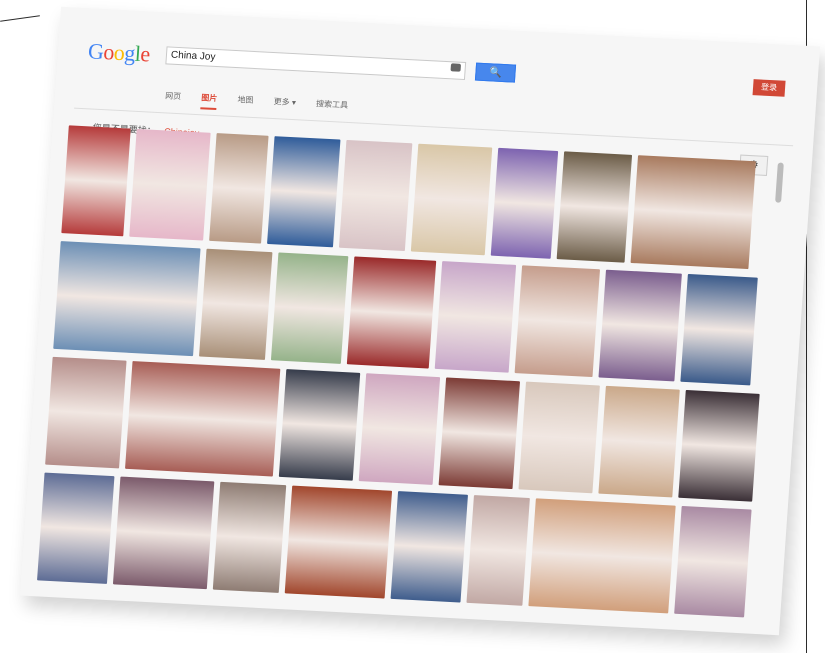 Image resolution: width=825 pixels, height=653 pixels. What do you see at coordinates (495, 72) in the screenshot?
I see `search-button: 🔍` at bounding box center [495, 72].